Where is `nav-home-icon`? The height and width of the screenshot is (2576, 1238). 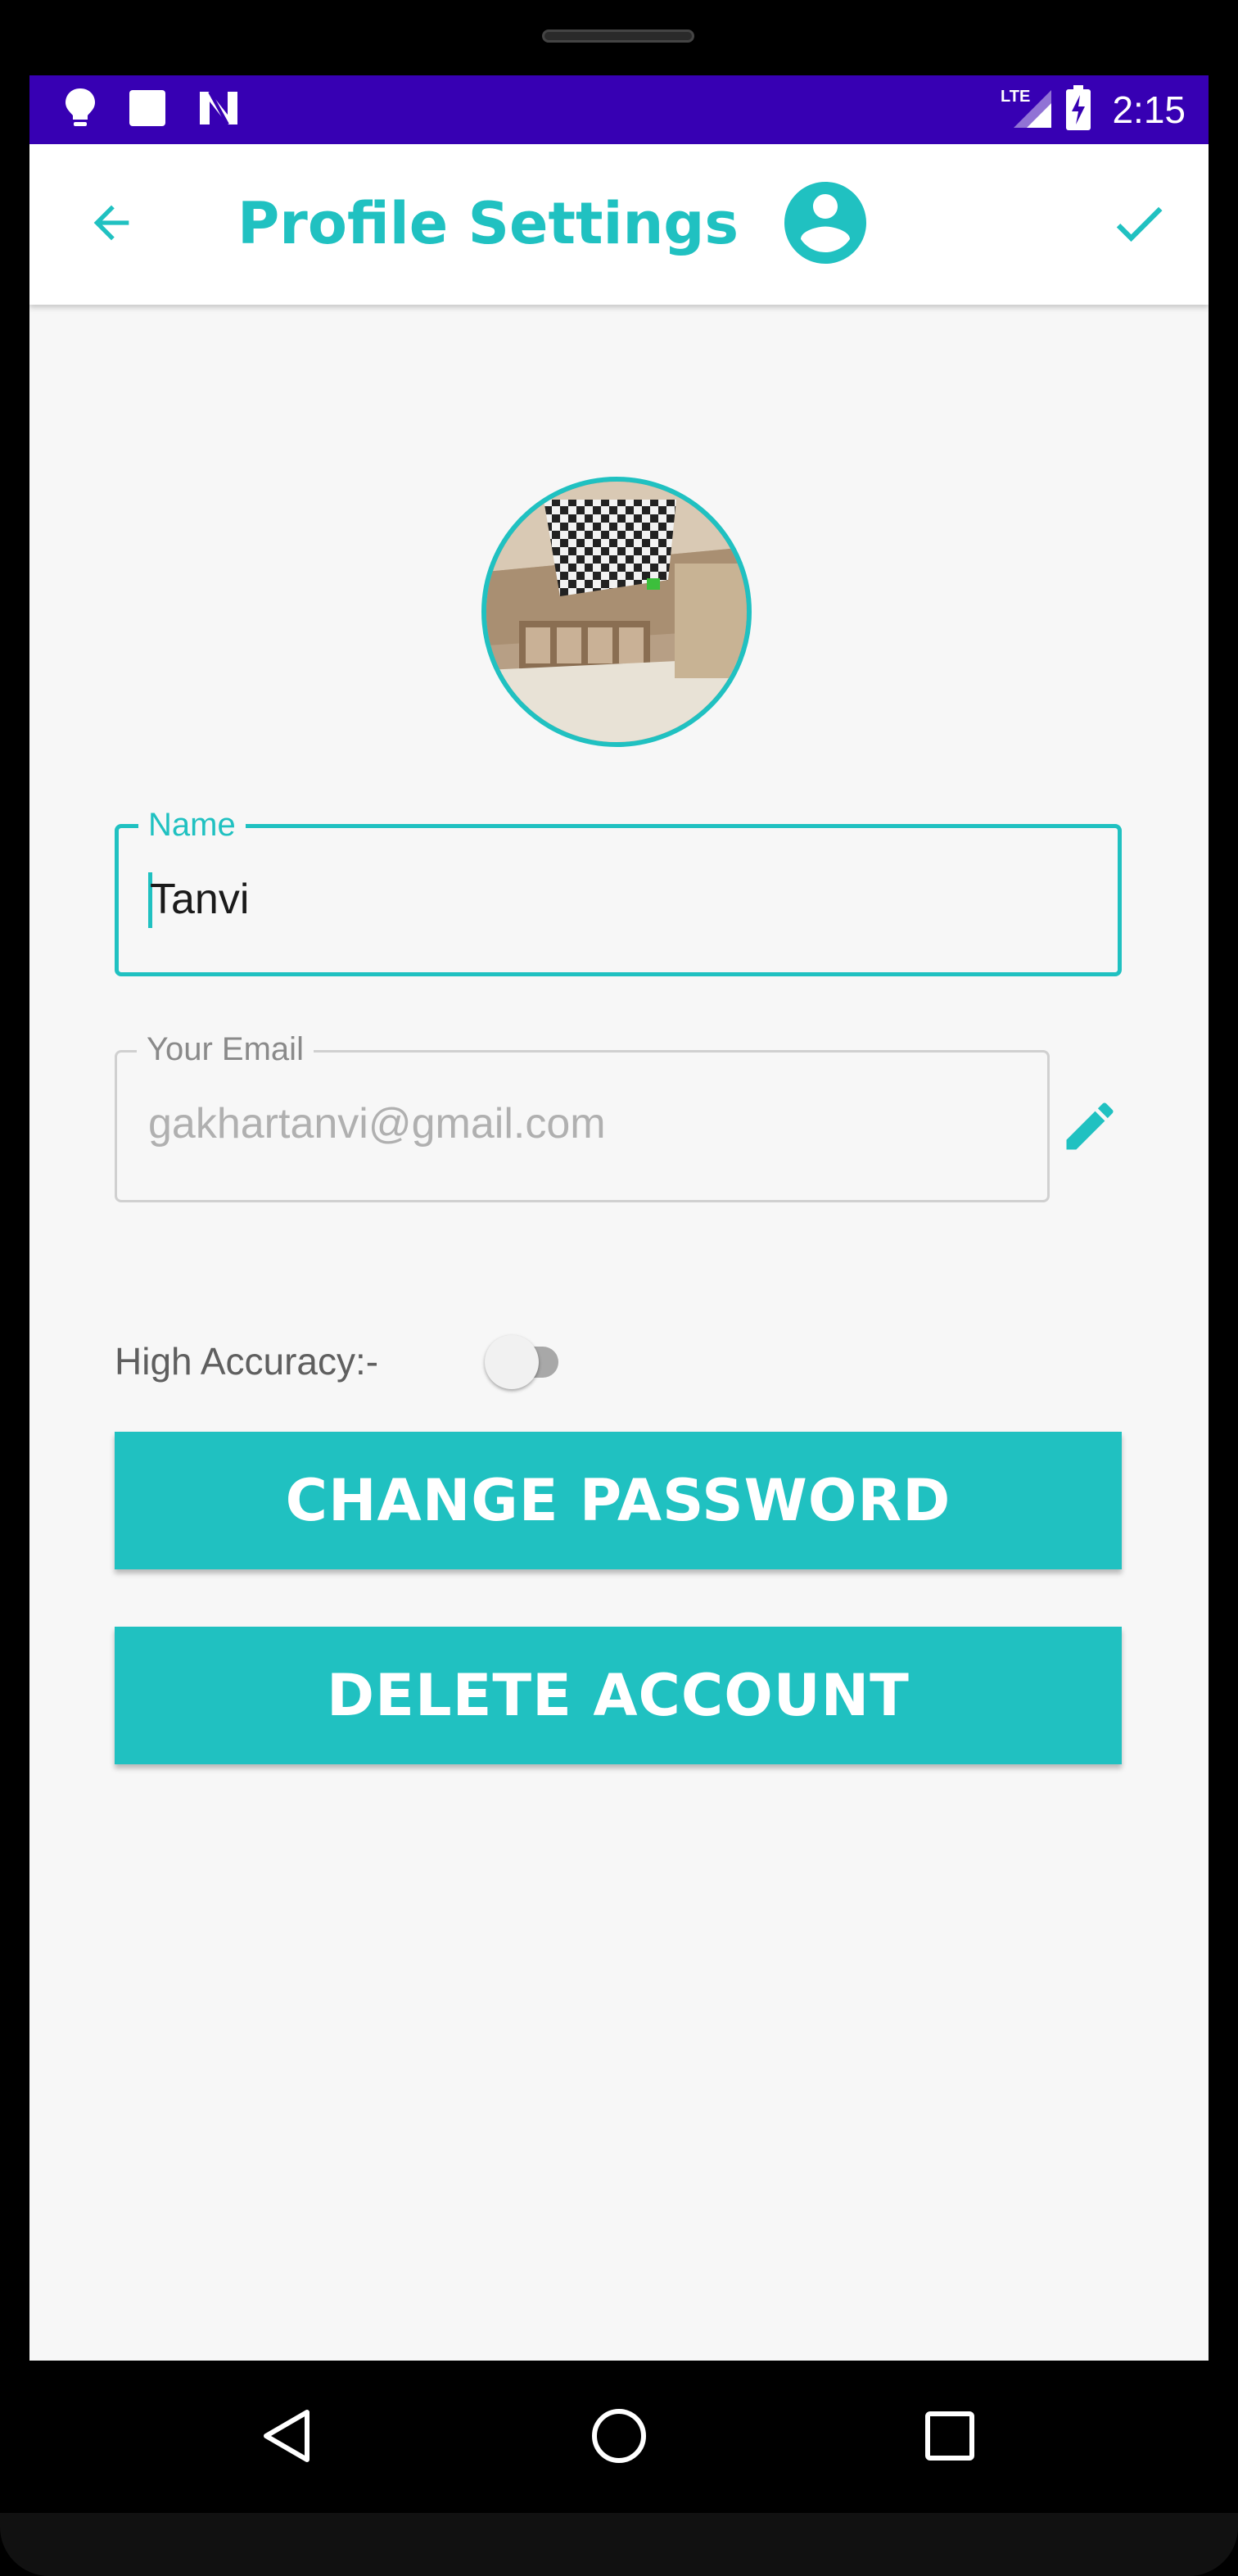
nav-home-icon is located at coordinates (619, 2438).